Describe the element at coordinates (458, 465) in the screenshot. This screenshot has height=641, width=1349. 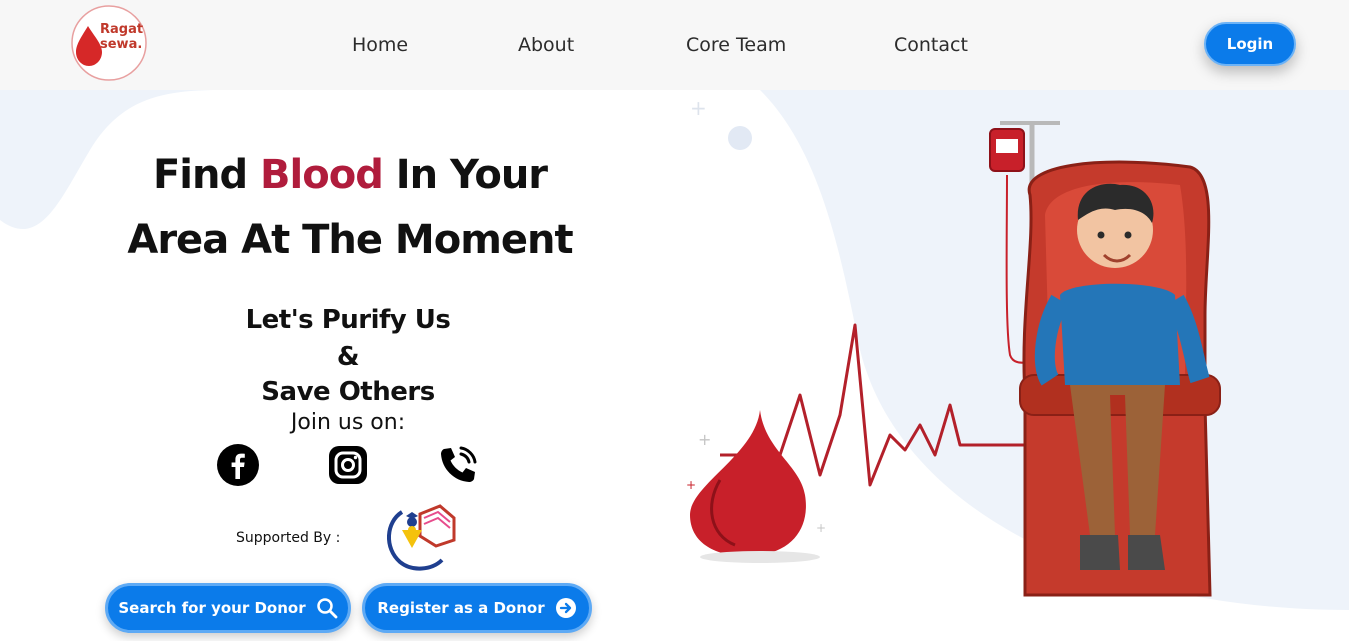
I see `phone-call-icon` at that location.